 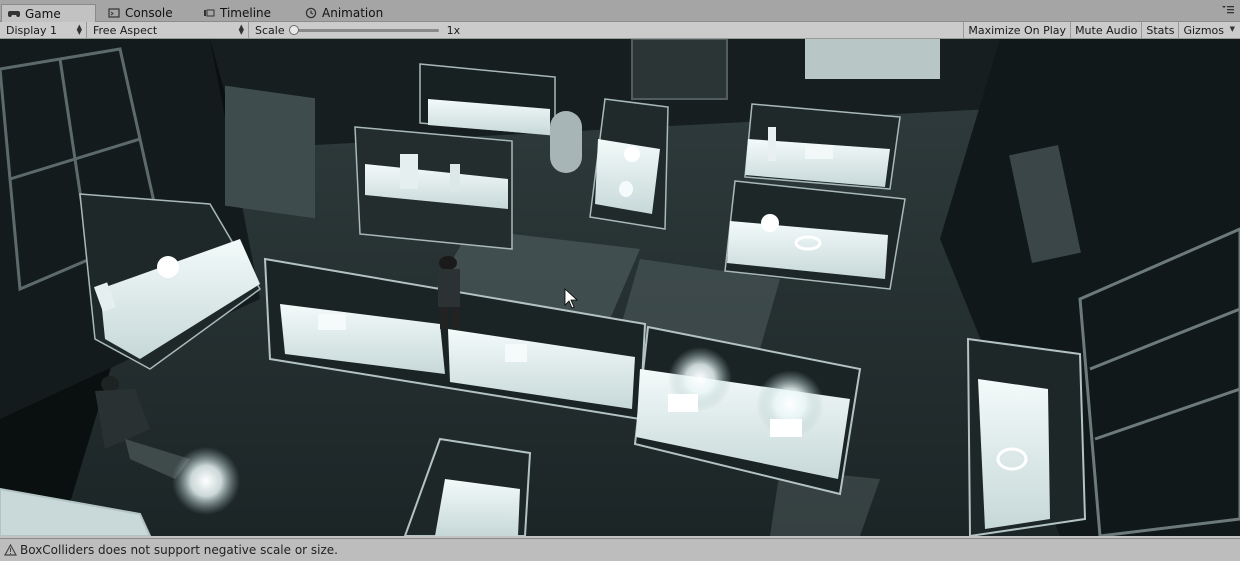 I want to click on tab-console-label: Console, so click(x=149, y=12).